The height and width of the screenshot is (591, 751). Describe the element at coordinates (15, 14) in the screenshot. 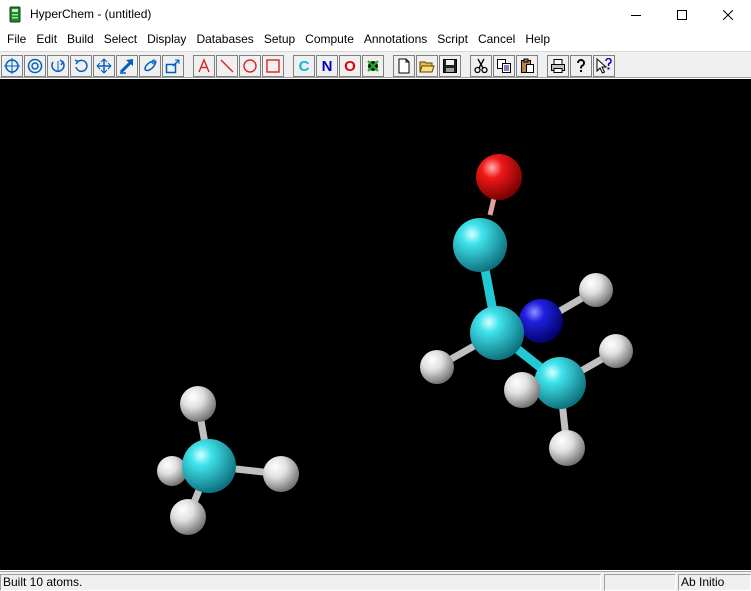

I see `hyperchem-app-icon` at that location.